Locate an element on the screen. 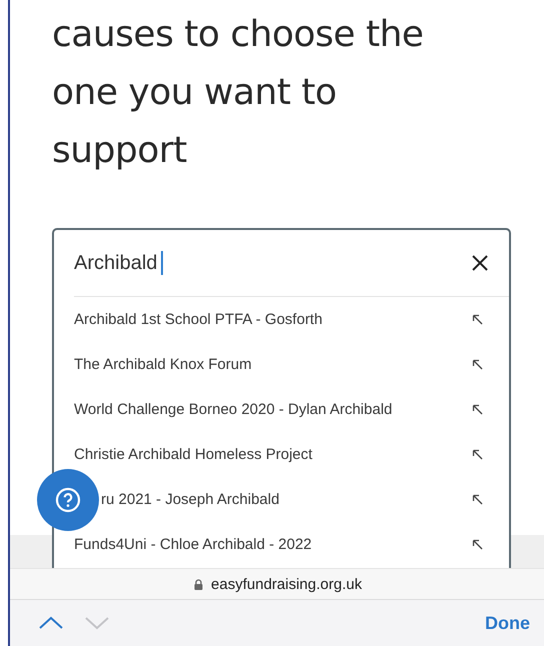 The width and height of the screenshot is (544, 646). help-icon is located at coordinates (68, 500).